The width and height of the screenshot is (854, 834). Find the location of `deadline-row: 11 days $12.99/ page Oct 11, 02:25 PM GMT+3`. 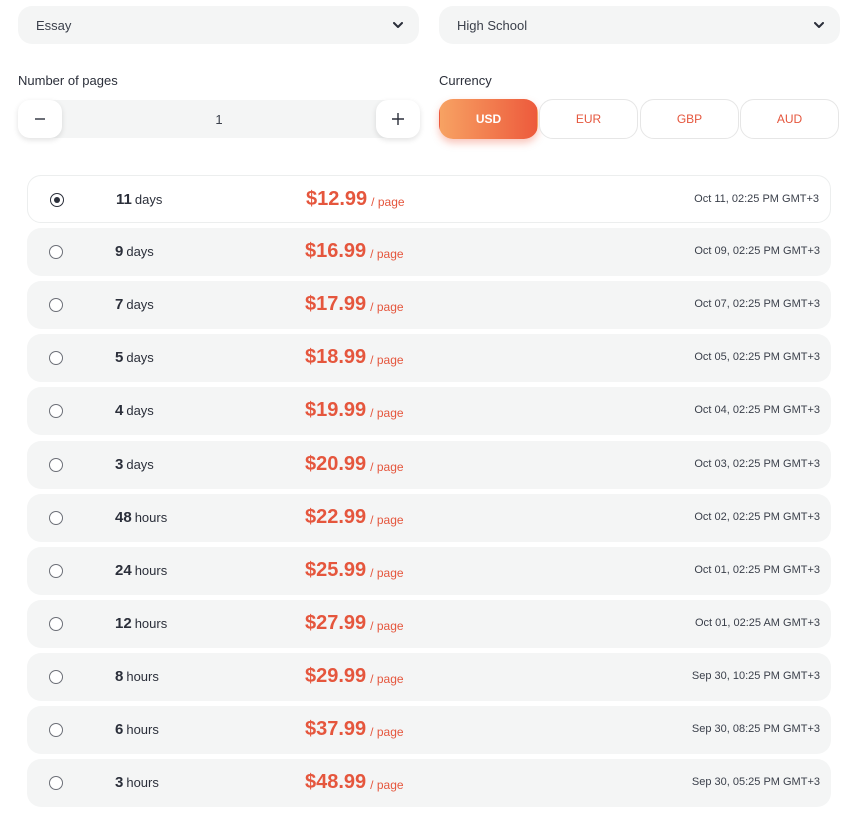

deadline-row: 11 days $12.99/ page Oct 11, 02:25 PM GMT+3 is located at coordinates (429, 199).